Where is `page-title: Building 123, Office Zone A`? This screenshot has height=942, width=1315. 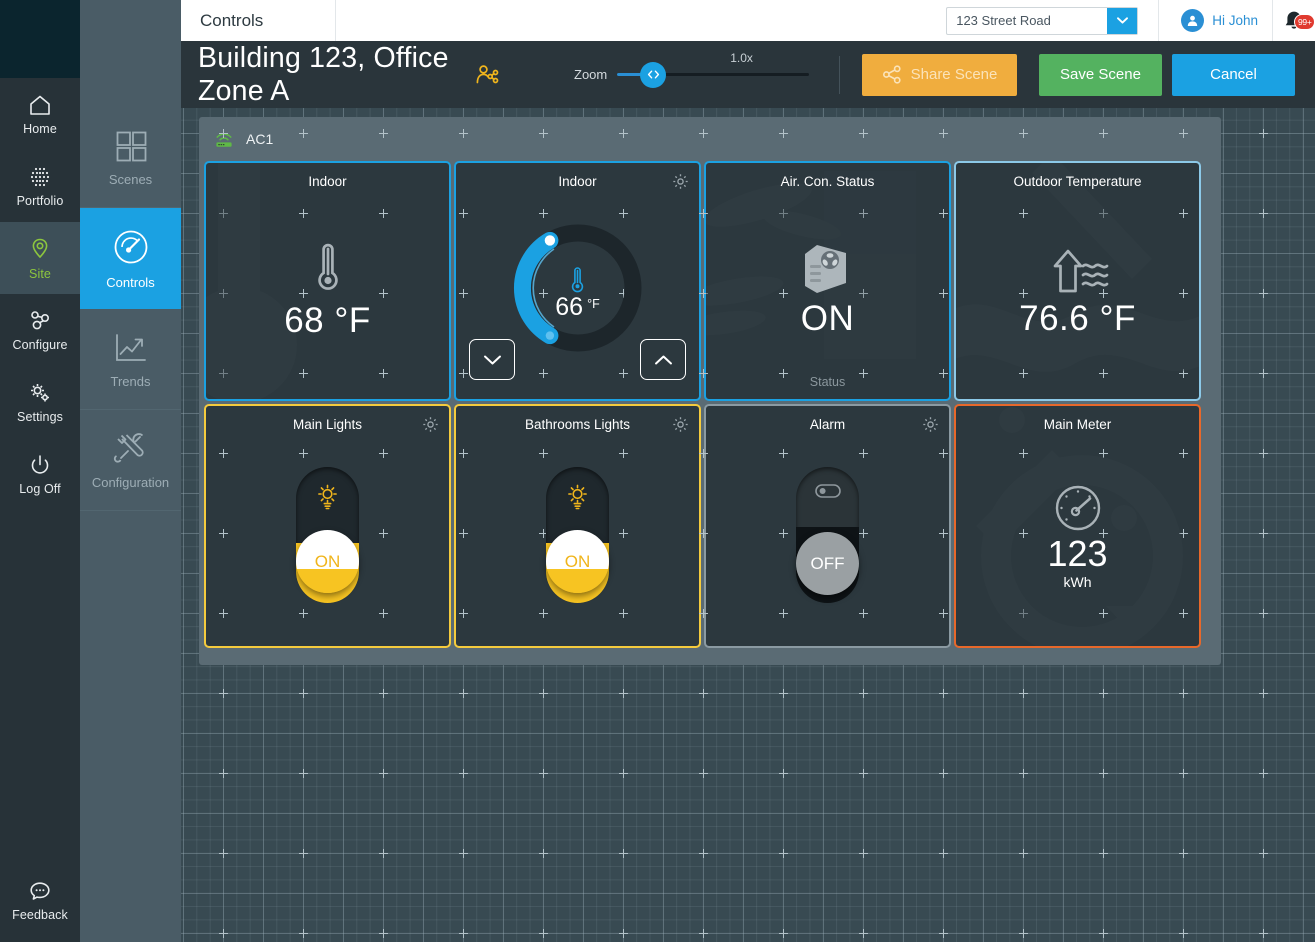
page-title: Building 123, Office Zone A is located at coordinates (323, 74).